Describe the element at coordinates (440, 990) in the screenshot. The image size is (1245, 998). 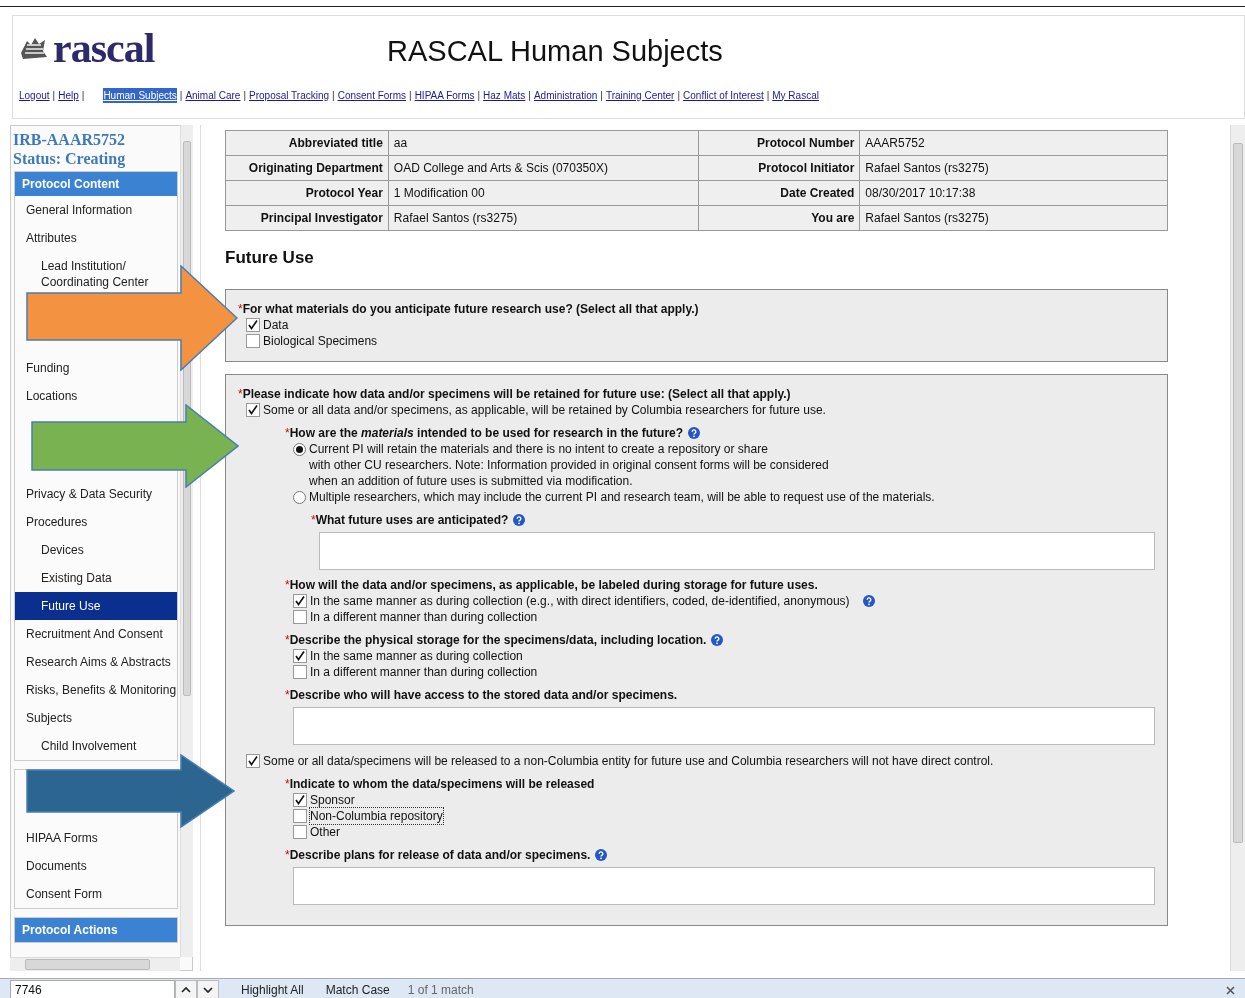
I see `match-count: 1 of 1 match` at that location.